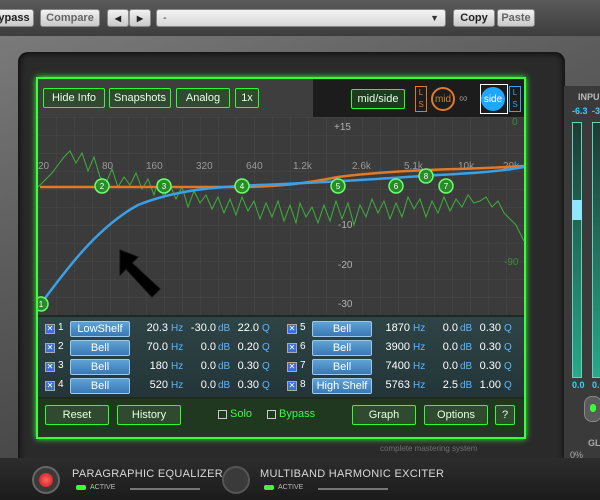  What do you see at coordinates (77, 415) in the screenshot?
I see `reset-button: Reset` at bounding box center [77, 415].